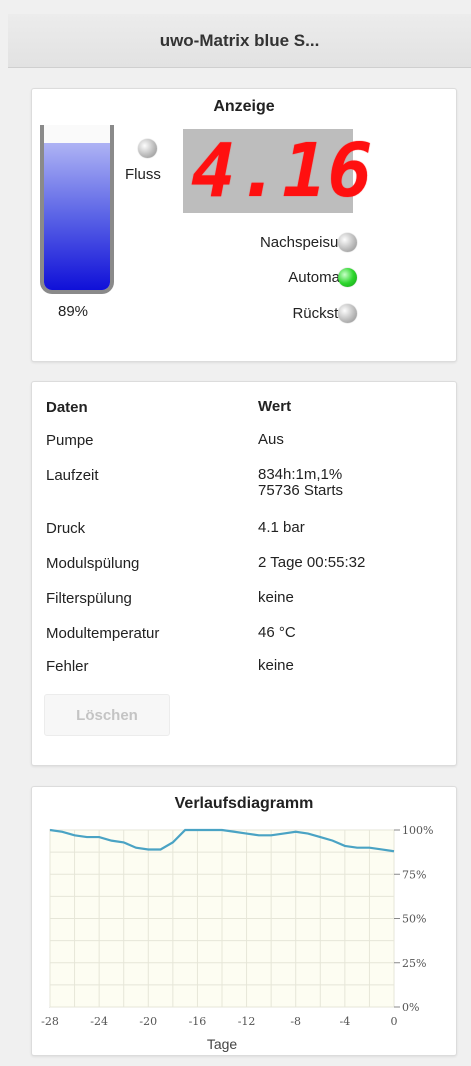 This screenshot has height=1066, width=471. What do you see at coordinates (347, 242) in the screenshot?
I see `nachspeisung-led-icon` at bounding box center [347, 242].